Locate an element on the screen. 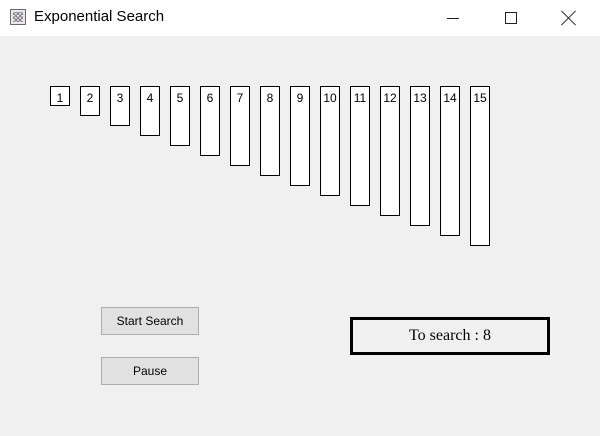 Image resolution: width=600 pixels, height=436 pixels. maximize-button is located at coordinates (511, 18).